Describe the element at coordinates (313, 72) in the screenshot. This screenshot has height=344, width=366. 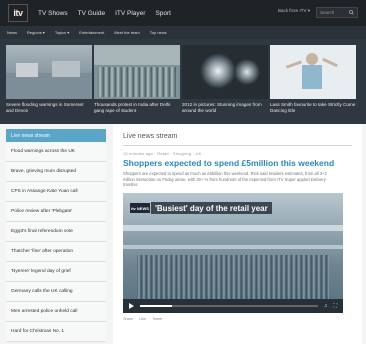
I see `dancer-image` at that location.